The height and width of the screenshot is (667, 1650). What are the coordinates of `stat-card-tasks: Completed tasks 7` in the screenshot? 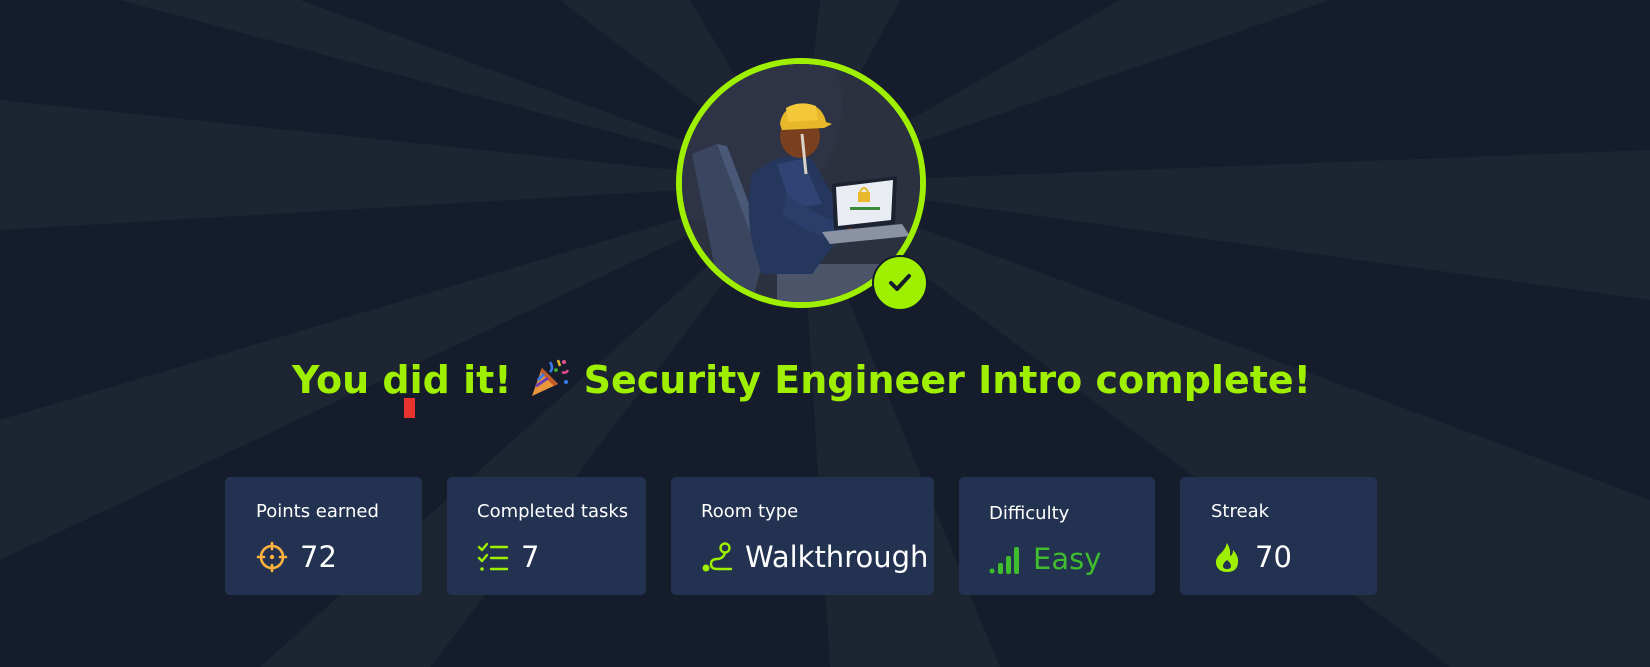 It's located at (546, 536).